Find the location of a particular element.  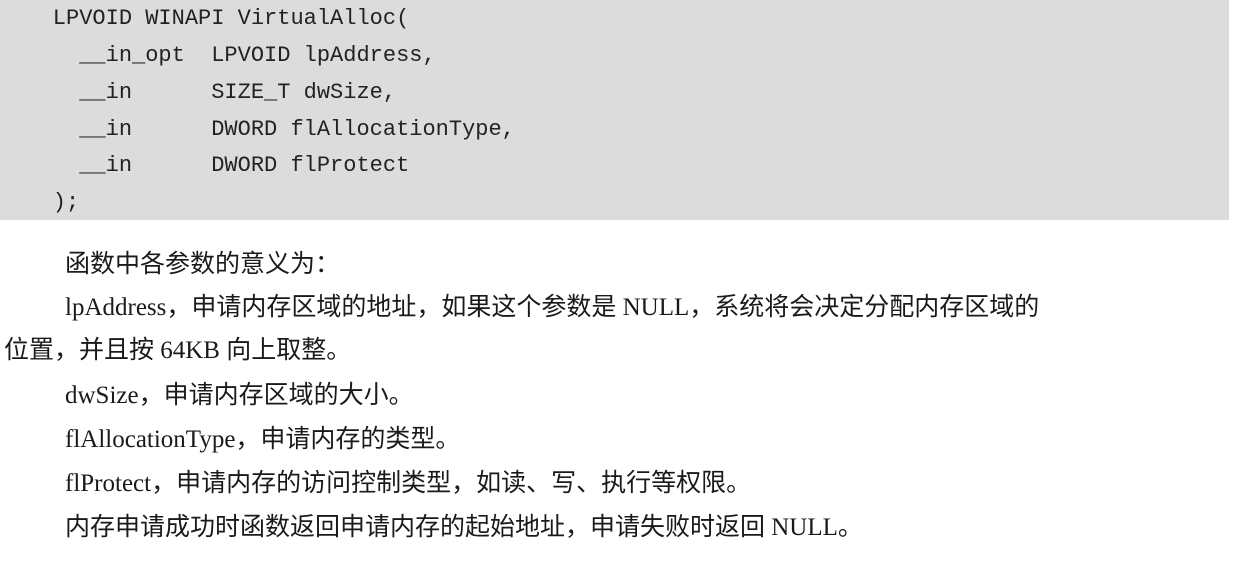

code-line-flallocationtype: __in DWORD flAllocationType, is located at coordinates (257, 129).